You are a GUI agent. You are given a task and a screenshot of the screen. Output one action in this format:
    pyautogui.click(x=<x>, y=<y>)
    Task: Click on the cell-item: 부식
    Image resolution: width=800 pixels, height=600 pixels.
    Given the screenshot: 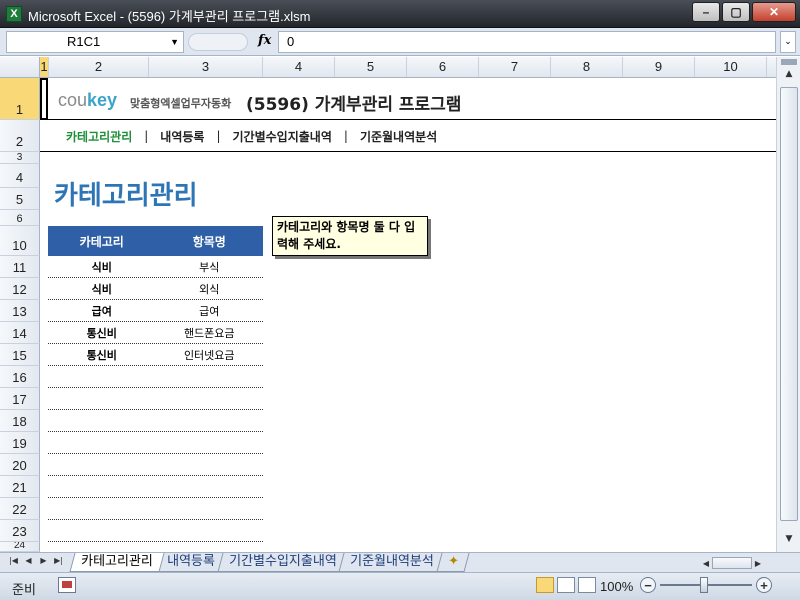 What is the action you would take?
    pyautogui.click(x=210, y=266)
    